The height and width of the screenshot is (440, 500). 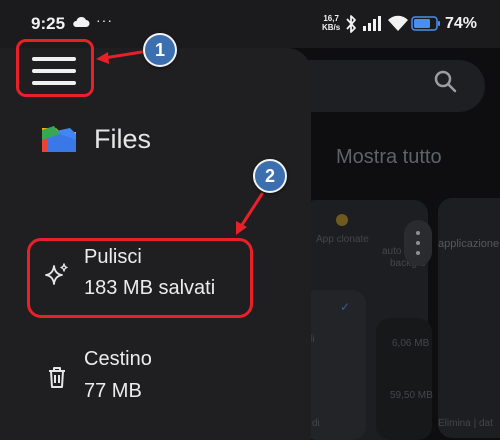 I want to click on more-vert-icon, so click(x=418, y=243).